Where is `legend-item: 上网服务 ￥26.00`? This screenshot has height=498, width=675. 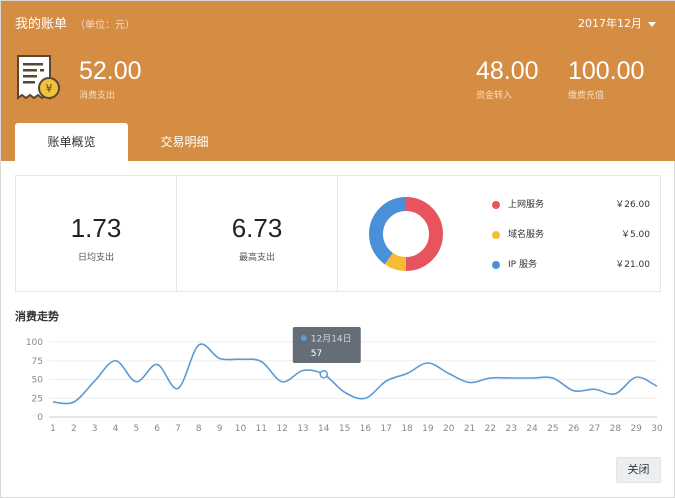
legend-item: 上网服务 ￥26.00 is located at coordinates (570, 211).